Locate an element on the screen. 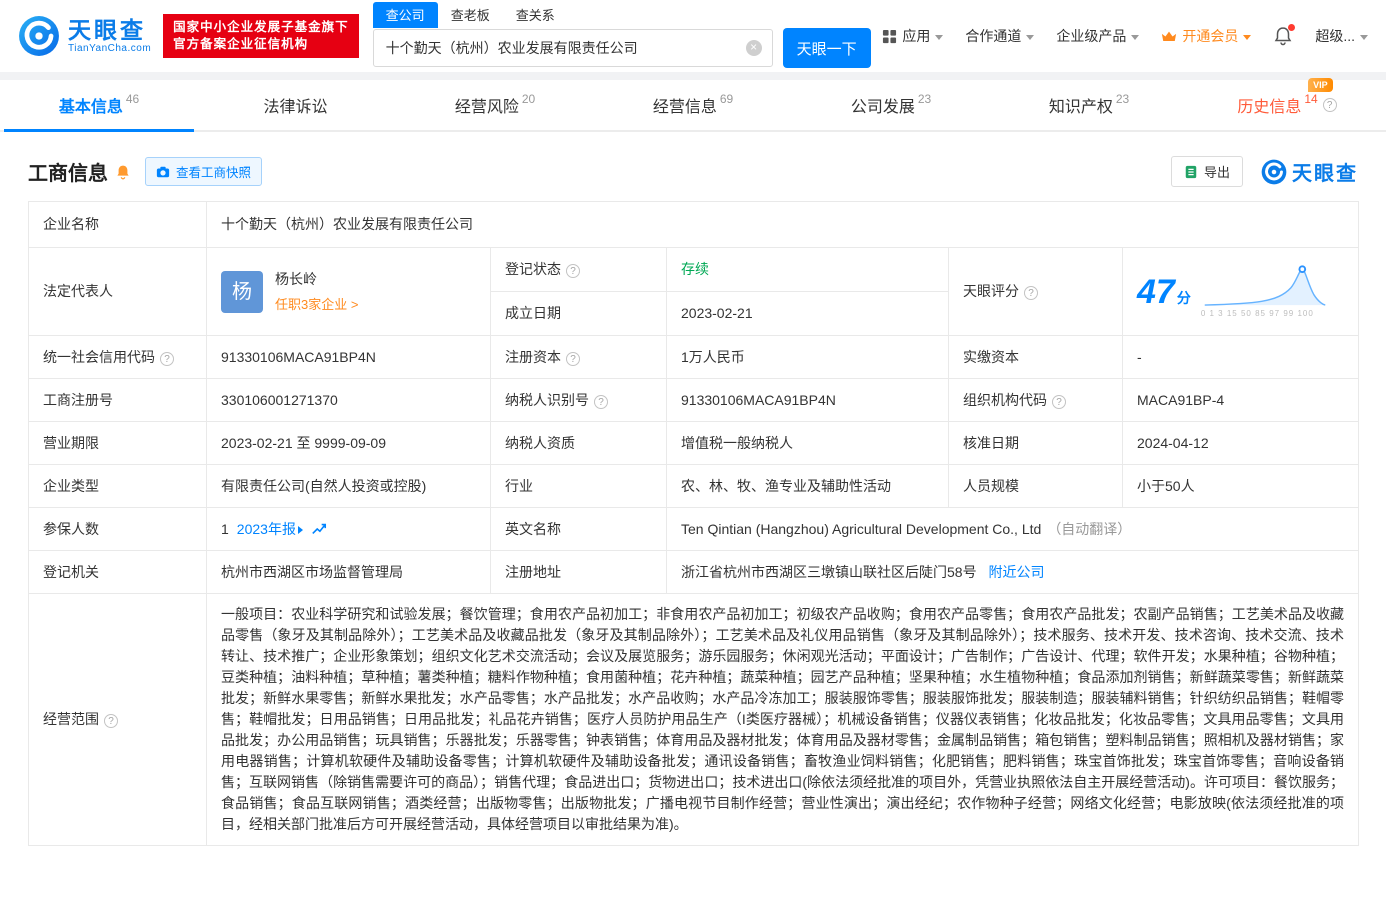  notification-bell is located at coordinates (1284, 35).